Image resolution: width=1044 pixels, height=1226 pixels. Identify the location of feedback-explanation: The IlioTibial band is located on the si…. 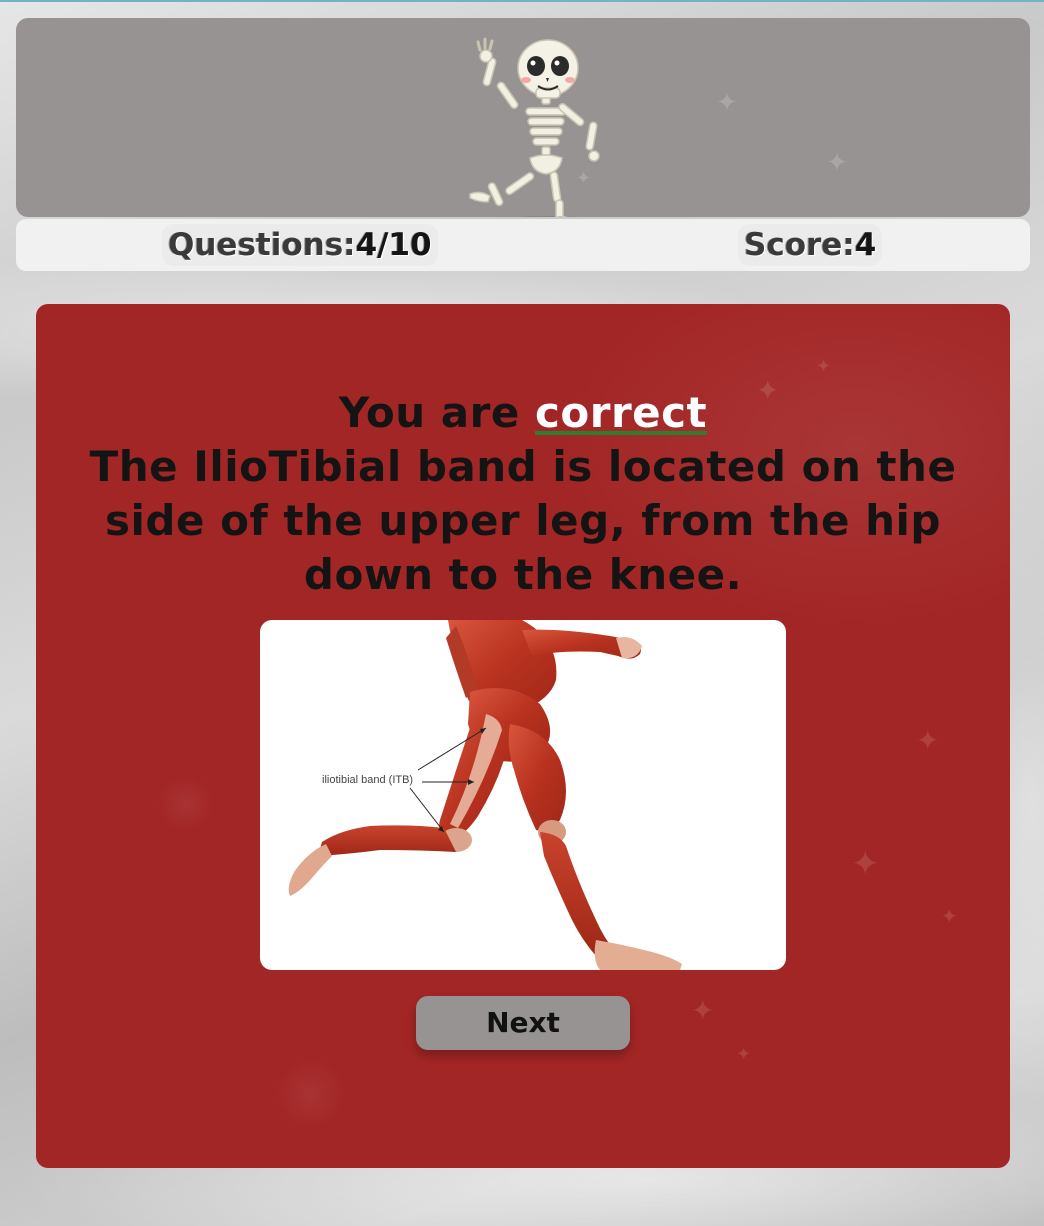
(523, 520).